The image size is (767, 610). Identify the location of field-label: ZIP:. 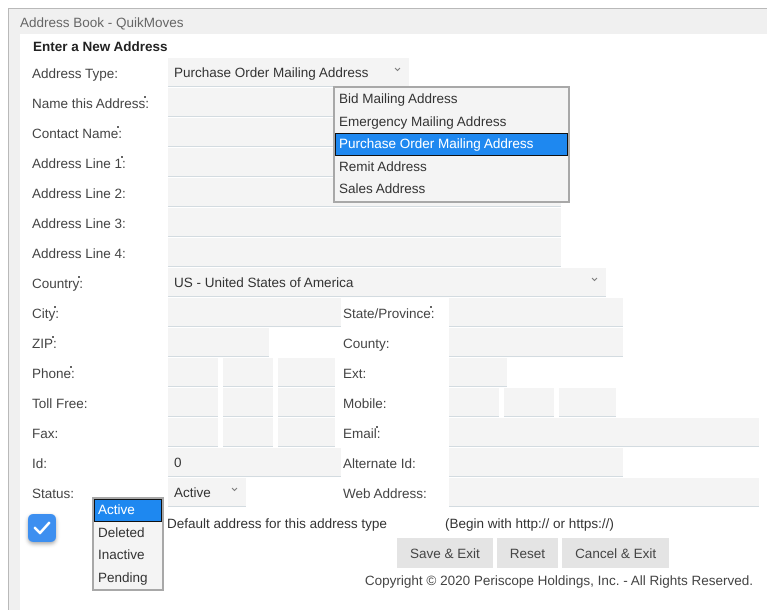
(44, 343).